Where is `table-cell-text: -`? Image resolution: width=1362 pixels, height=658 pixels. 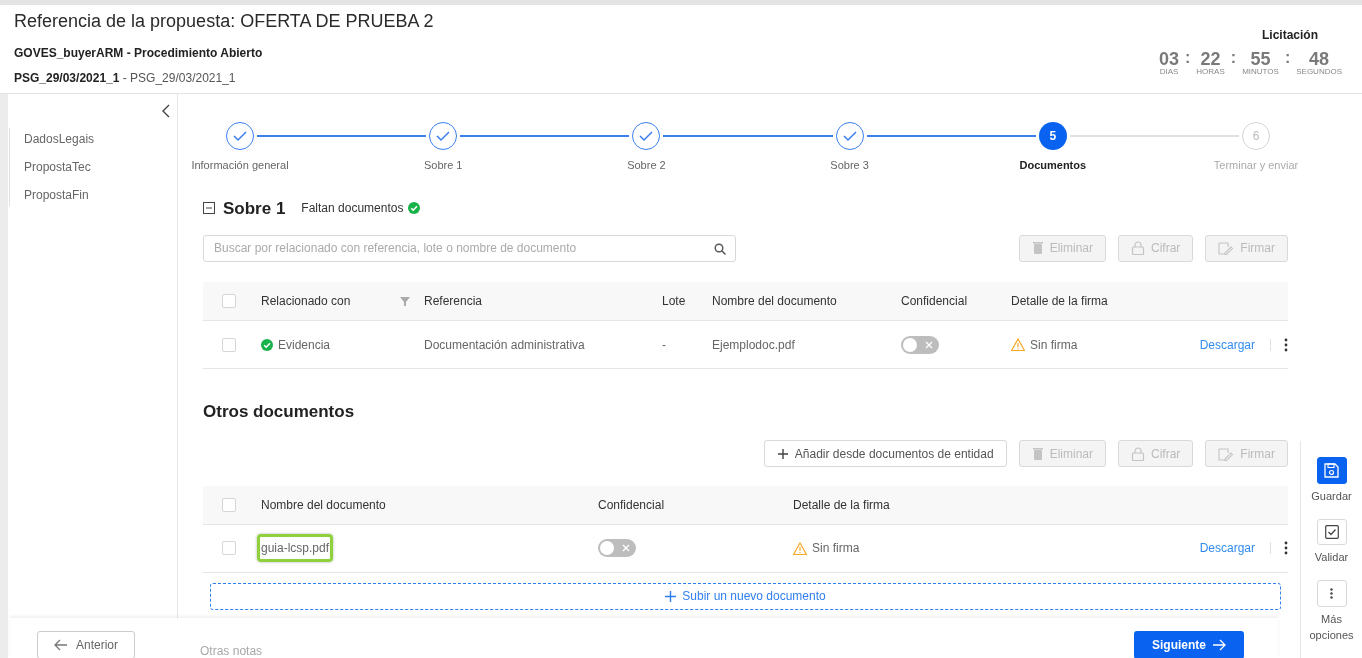
table-cell-text: - is located at coordinates (664, 345).